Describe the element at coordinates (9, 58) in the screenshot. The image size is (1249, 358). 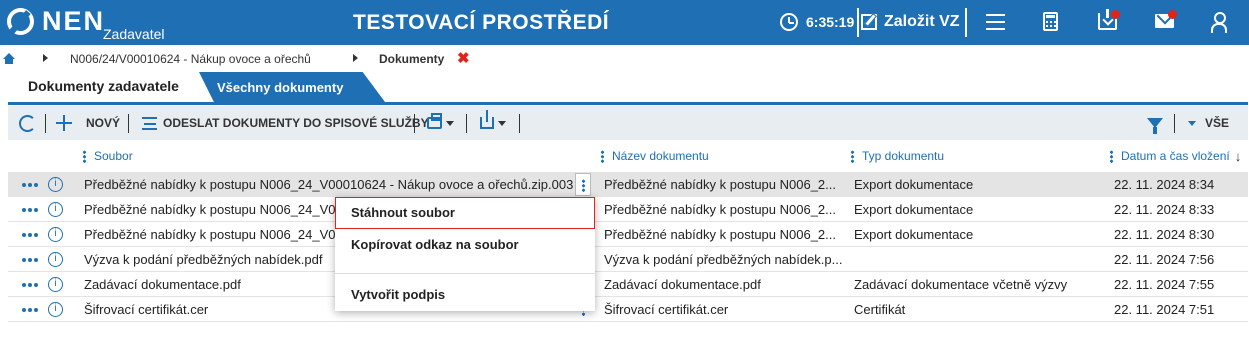
I see `home-icon` at that location.